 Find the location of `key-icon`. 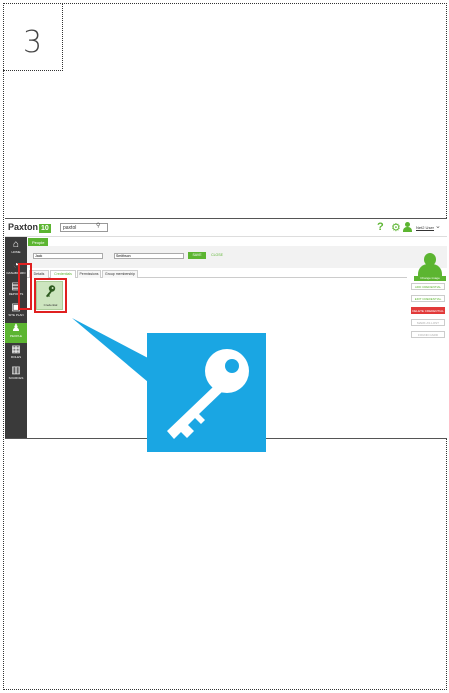

key-icon is located at coordinates (208, 394).